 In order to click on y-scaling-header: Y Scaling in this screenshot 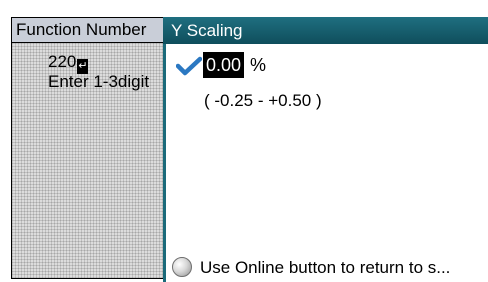, I will do `click(325, 30)`.